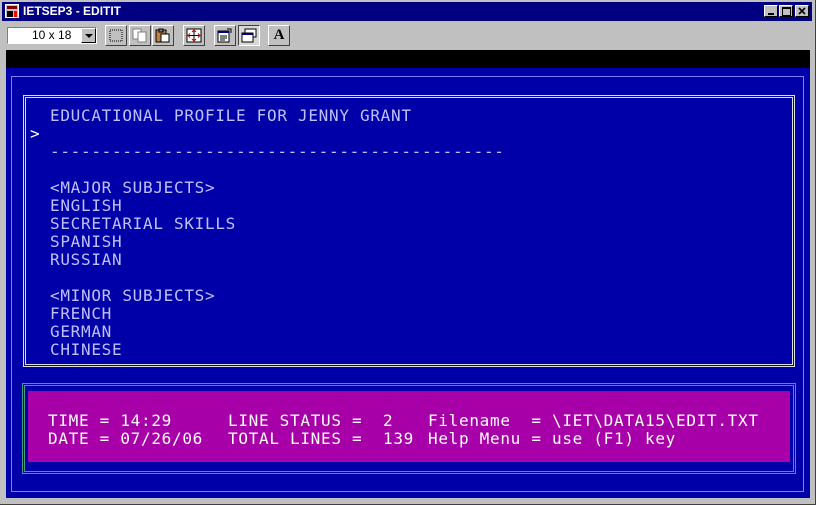  I want to click on close-button, so click(802, 11).